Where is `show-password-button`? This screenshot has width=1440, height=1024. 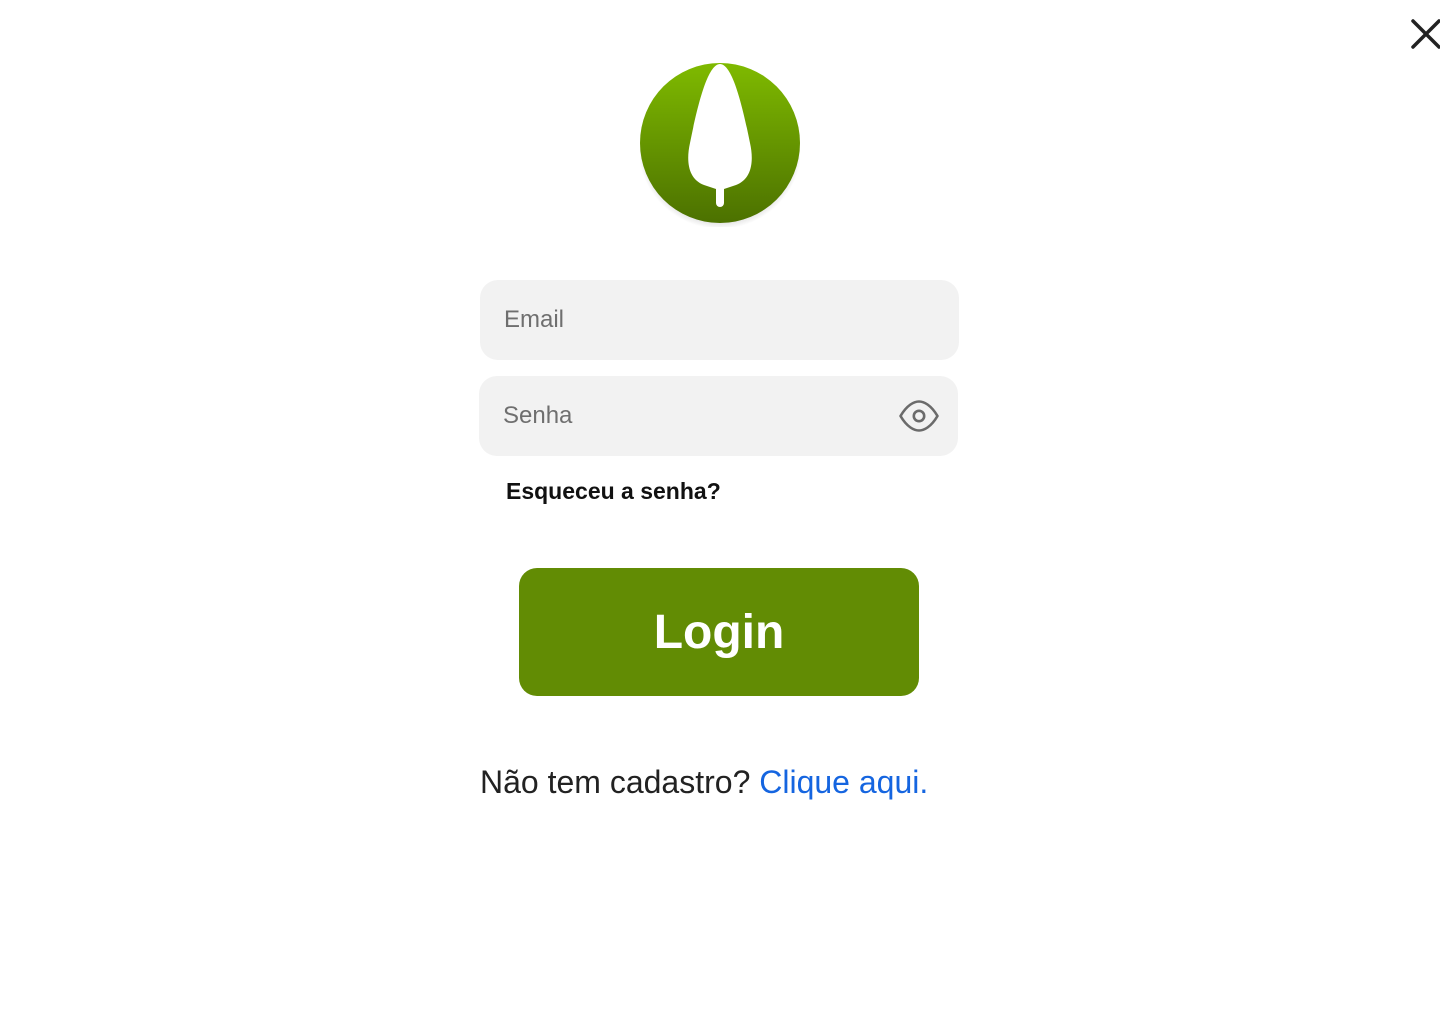 show-password-button is located at coordinates (919, 416).